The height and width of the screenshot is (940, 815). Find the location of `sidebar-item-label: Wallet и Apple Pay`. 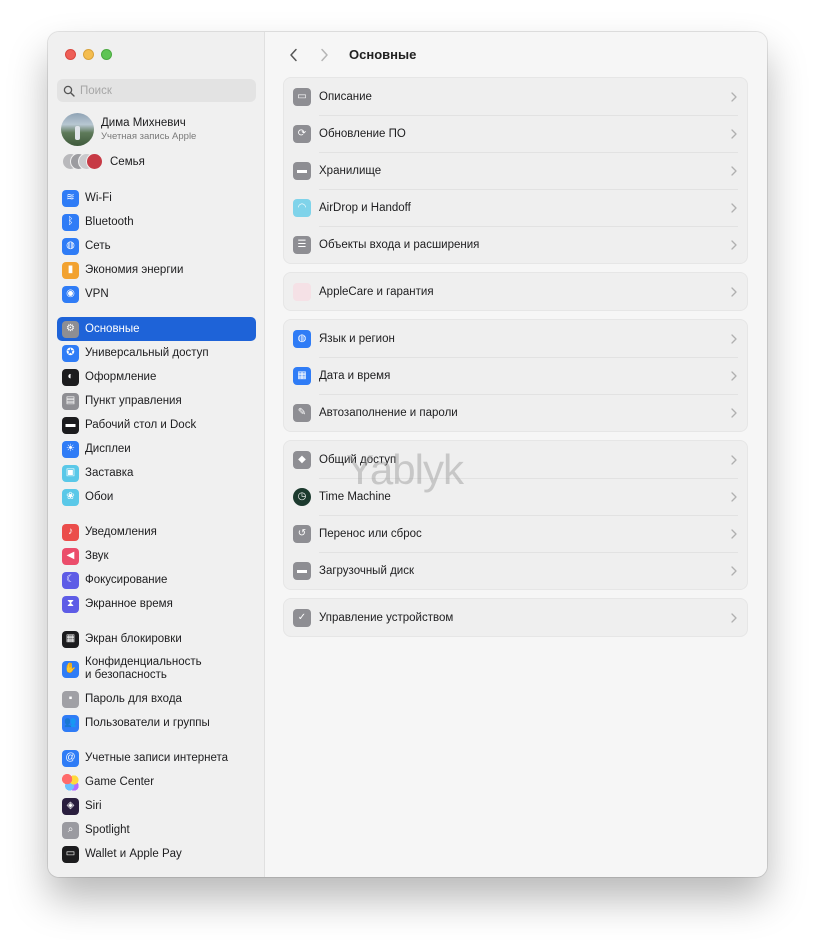

sidebar-item-label: Wallet и Apple Pay is located at coordinates (133, 853).